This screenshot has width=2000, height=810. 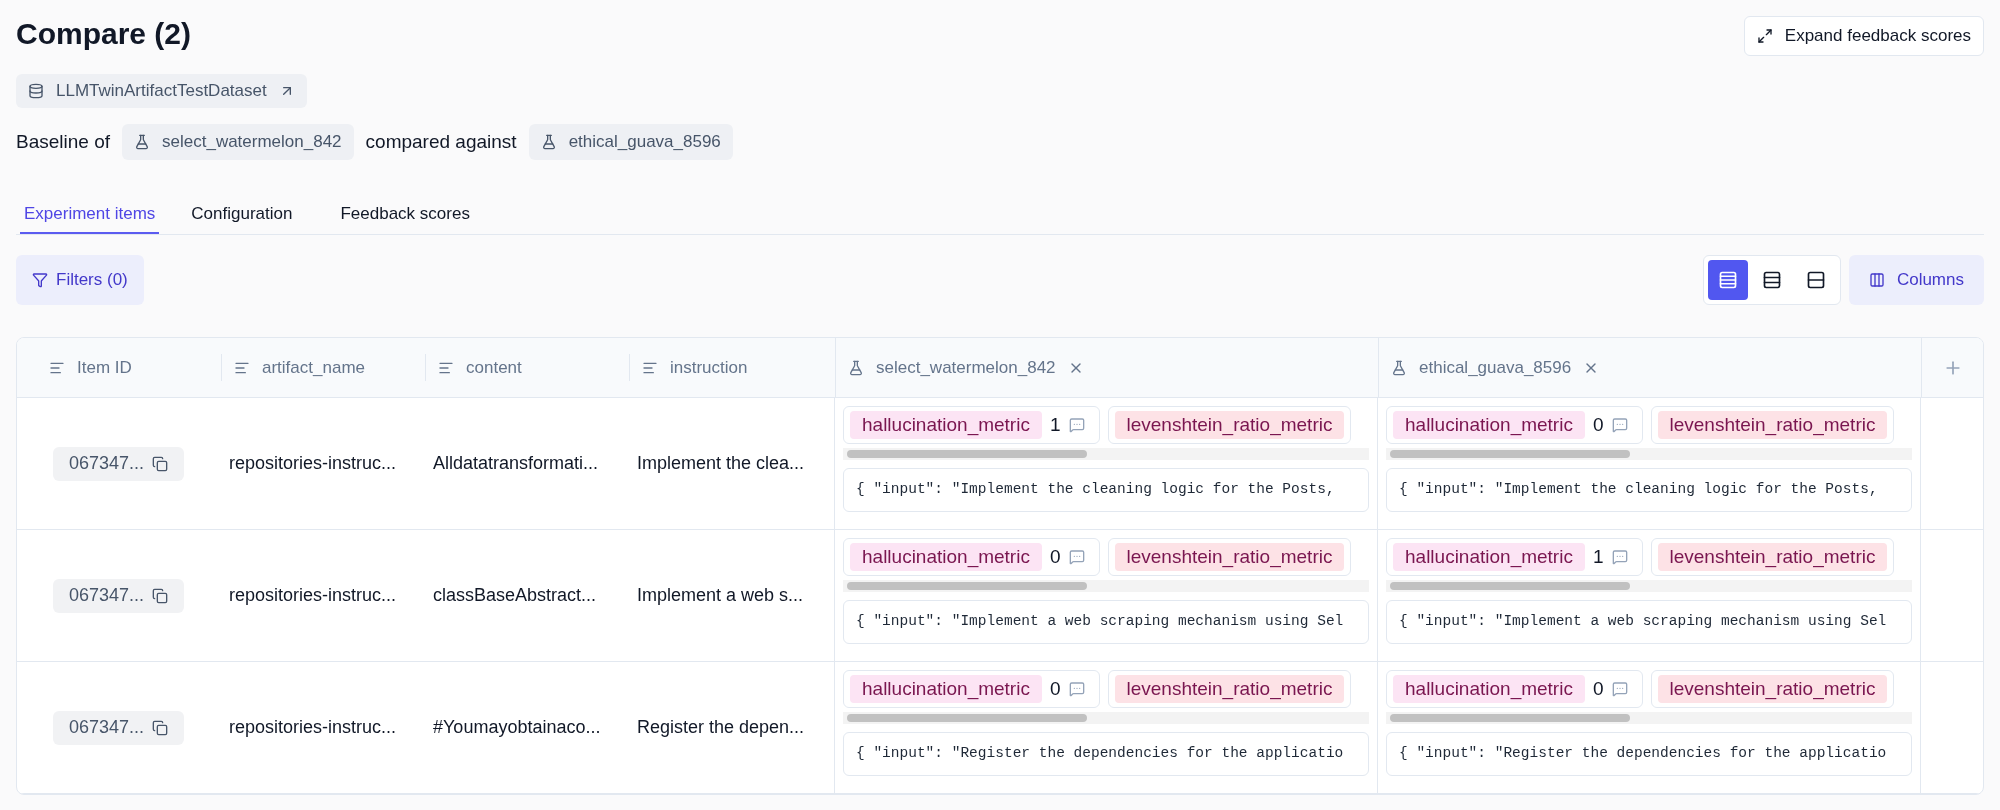 I want to click on column-header: artifact_name, so click(x=323, y=367).